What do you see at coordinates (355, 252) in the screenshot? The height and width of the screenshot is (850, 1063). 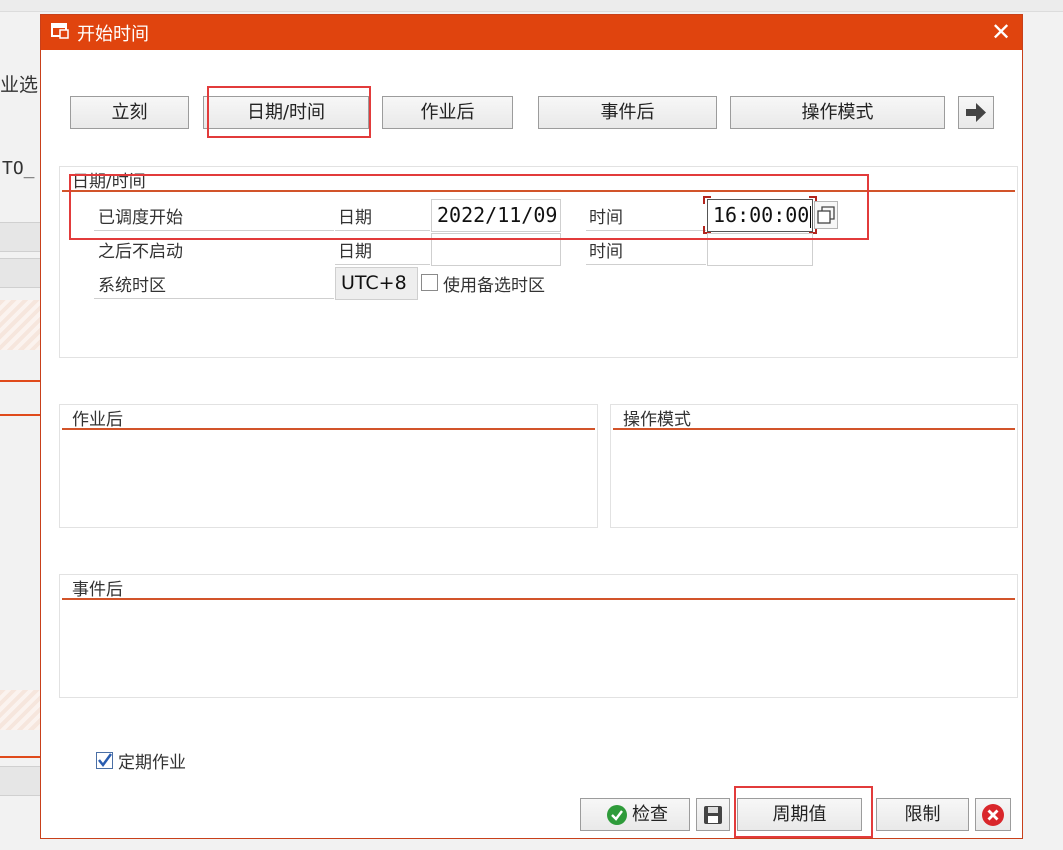 I see `no-start-after-date-label: 日期` at bounding box center [355, 252].